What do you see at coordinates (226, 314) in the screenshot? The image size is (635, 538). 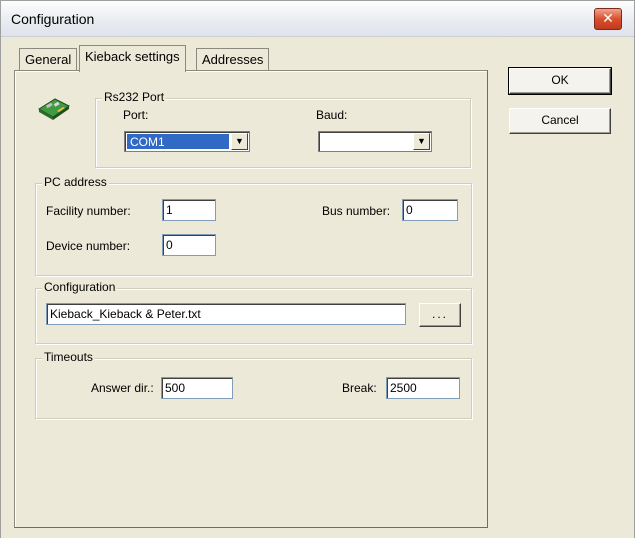 I see `configuration-file-input: Kieback_Kieback & Peter.txt` at bounding box center [226, 314].